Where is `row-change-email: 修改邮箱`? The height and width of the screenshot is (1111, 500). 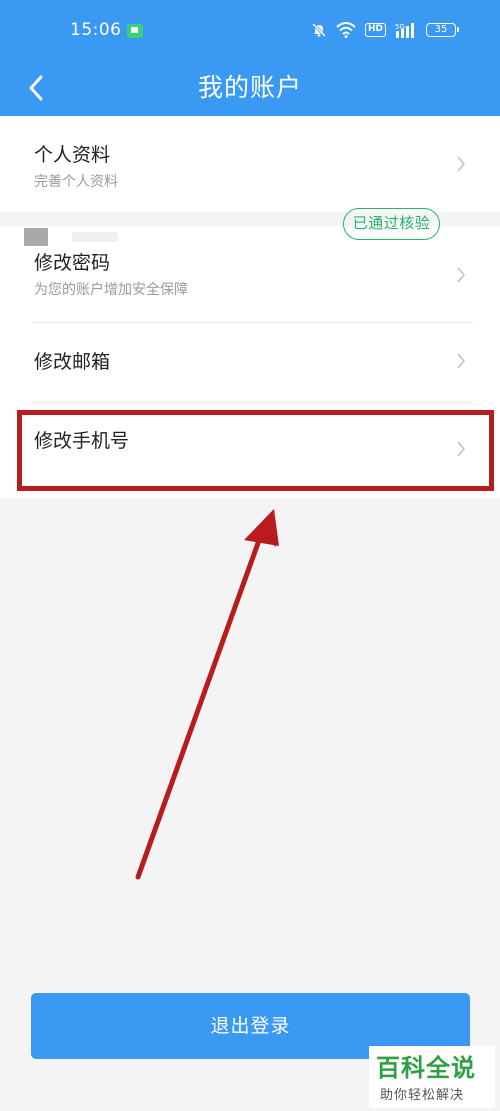 row-change-email: 修改邮箱 is located at coordinates (250, 362).